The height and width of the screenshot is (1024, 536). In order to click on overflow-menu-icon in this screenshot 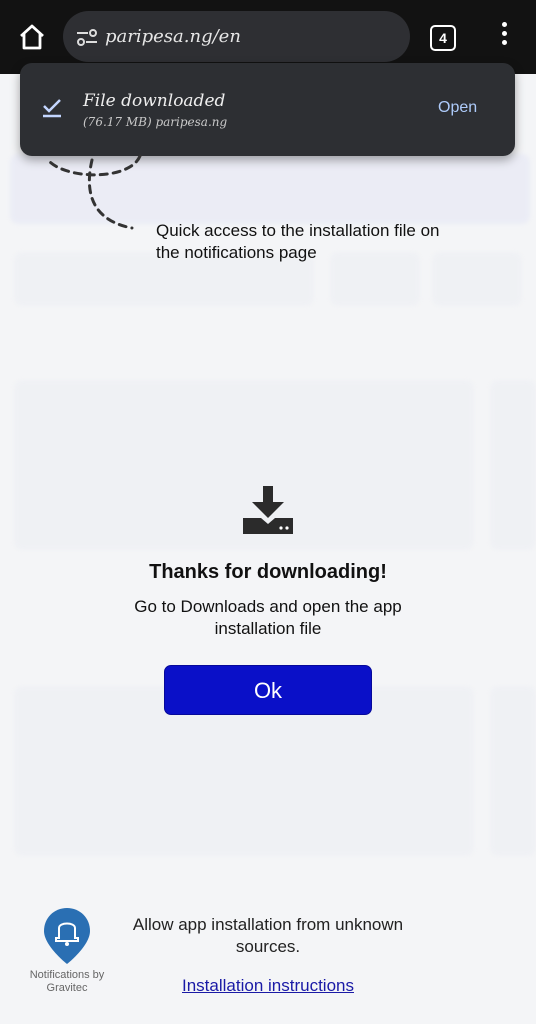, I will do `click(504, 37)`.